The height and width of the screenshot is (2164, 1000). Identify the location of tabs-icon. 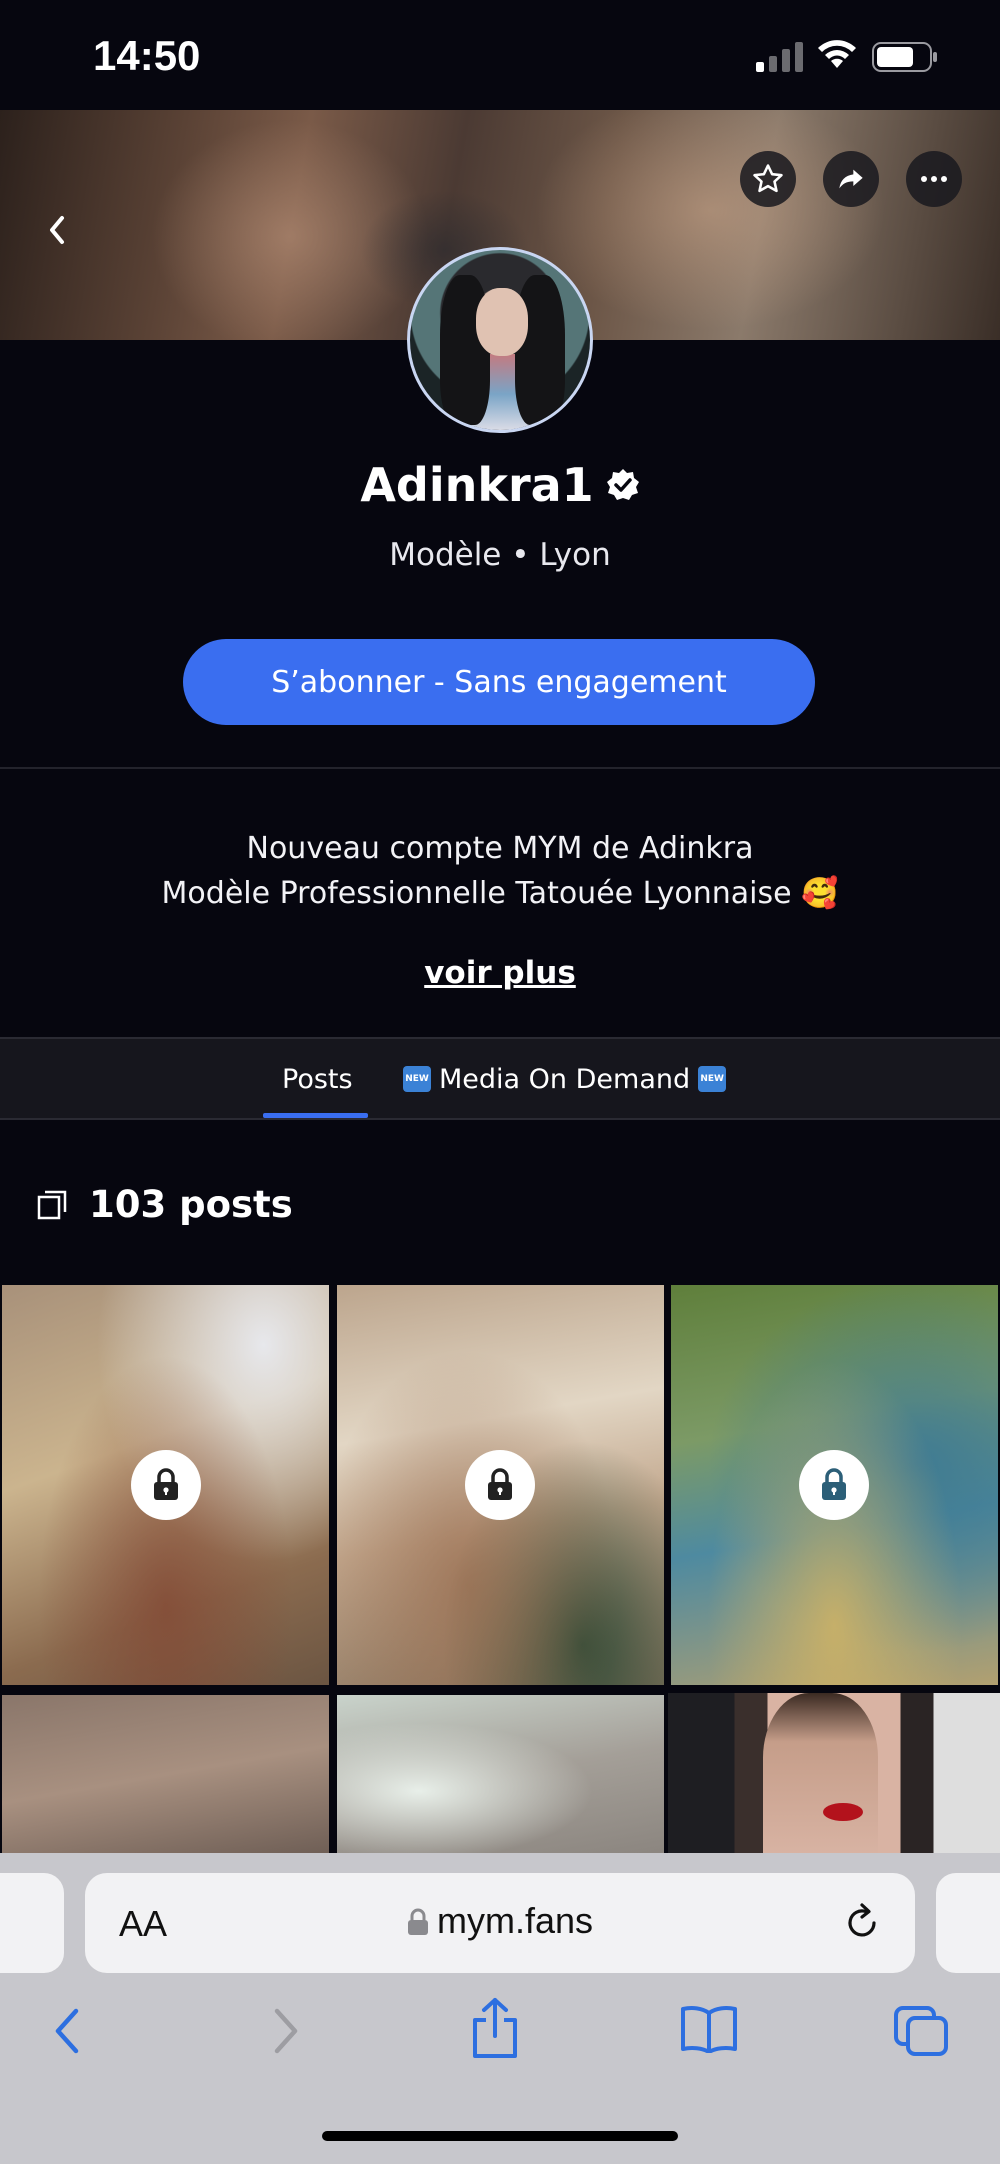
(921, 2031).